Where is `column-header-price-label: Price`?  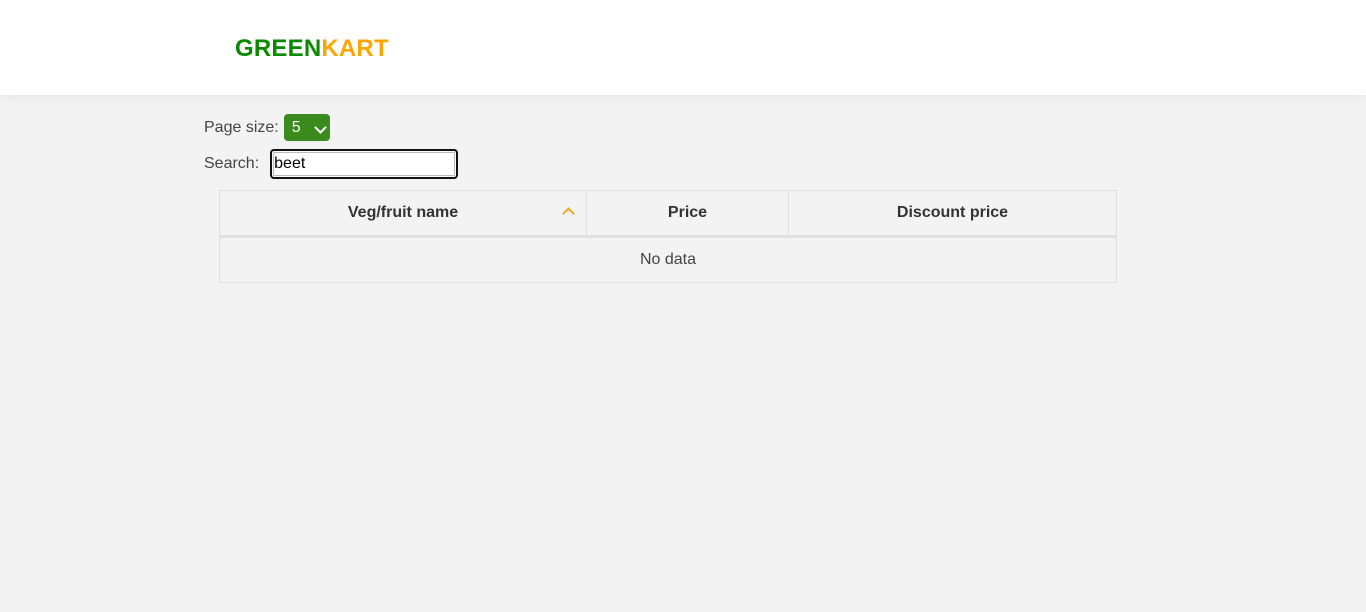
column-header-price-label: Price is located at coordinates (687, 212).